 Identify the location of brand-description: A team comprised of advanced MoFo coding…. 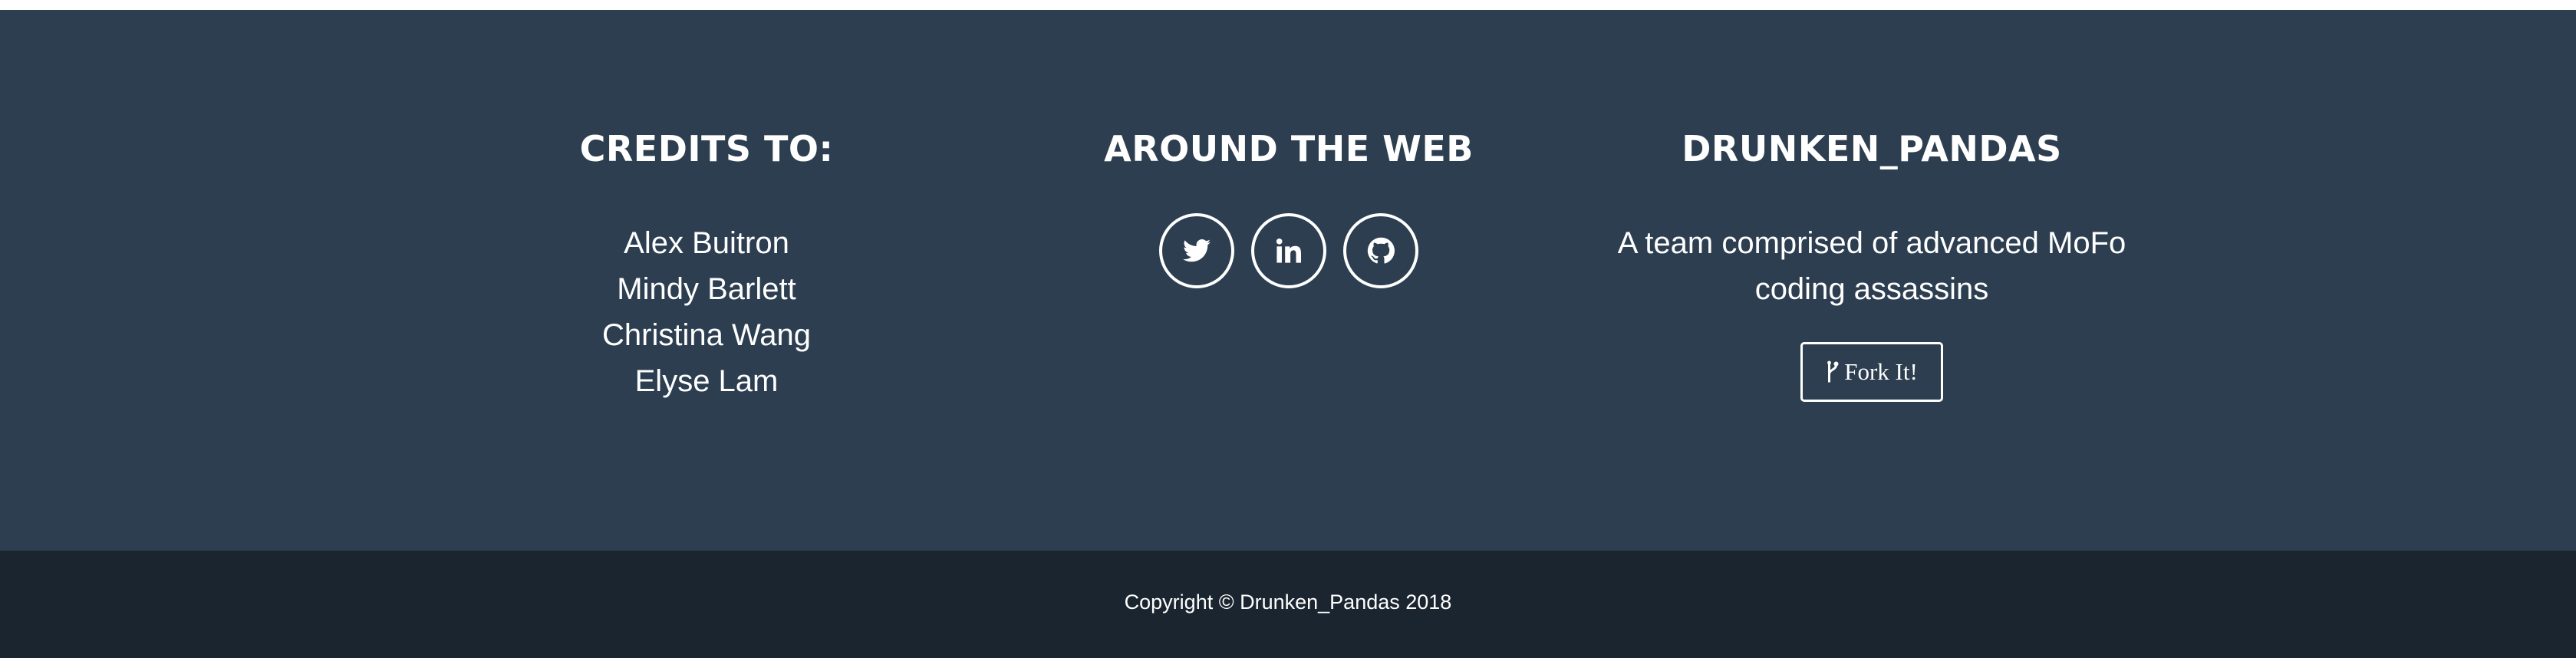
(1871, 266).